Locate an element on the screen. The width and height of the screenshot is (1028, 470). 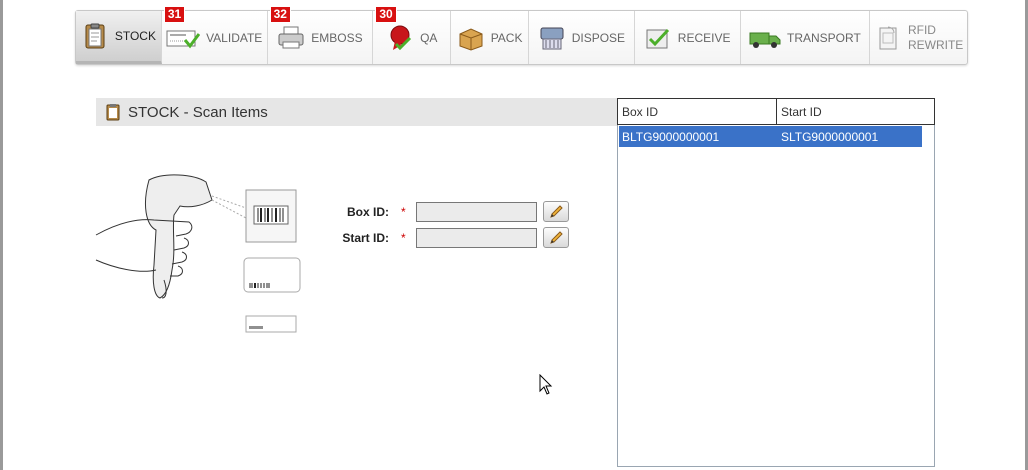
column-header-box-id: Box ID is located at coordinates (697, 111).